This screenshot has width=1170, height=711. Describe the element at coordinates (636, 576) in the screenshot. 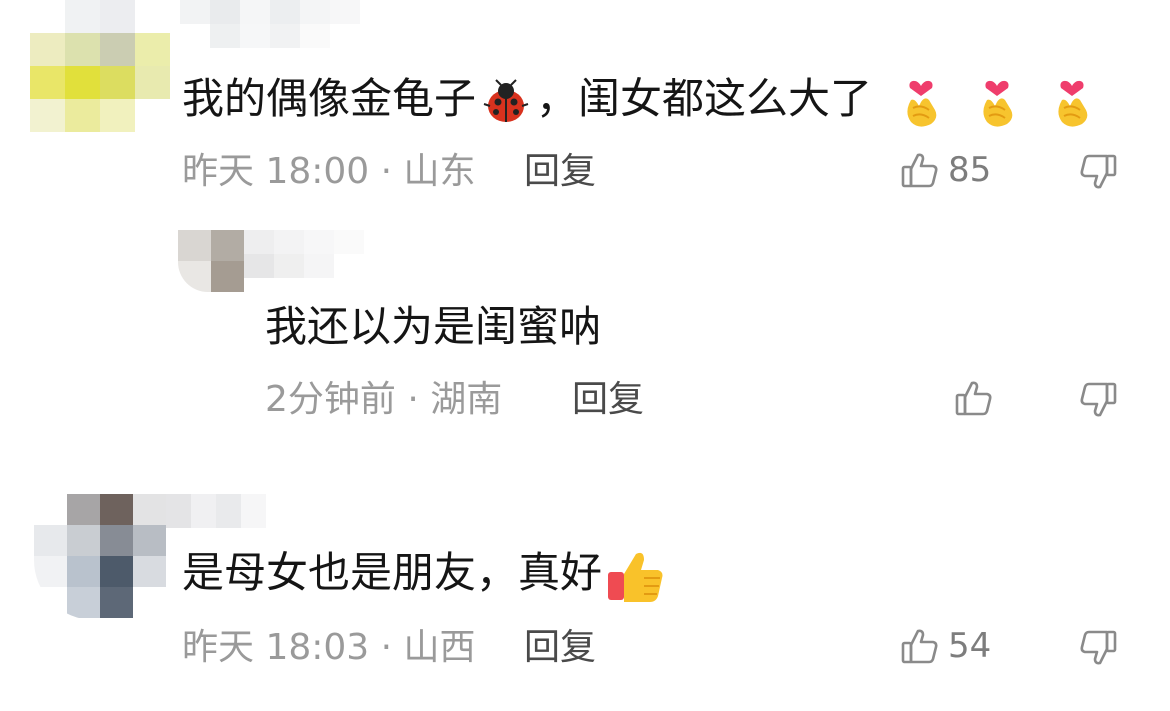

I see `thumbs-up-emoji` at that location.